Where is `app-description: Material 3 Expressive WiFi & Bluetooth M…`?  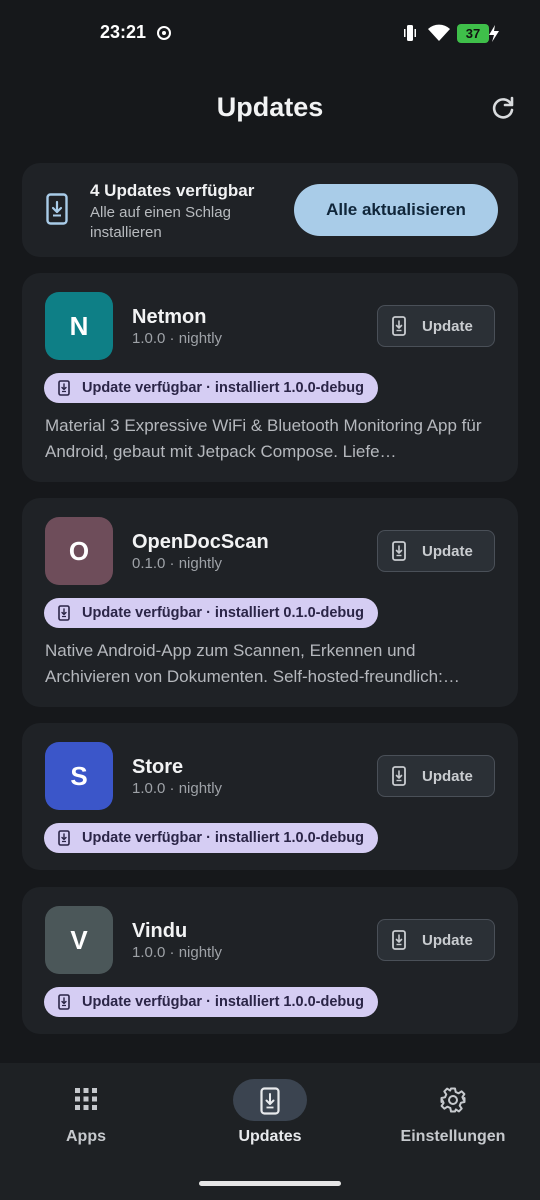
app-description: Material 3 Expressive WiFi & Bluetooth M… is located at coordinates (263, 438).